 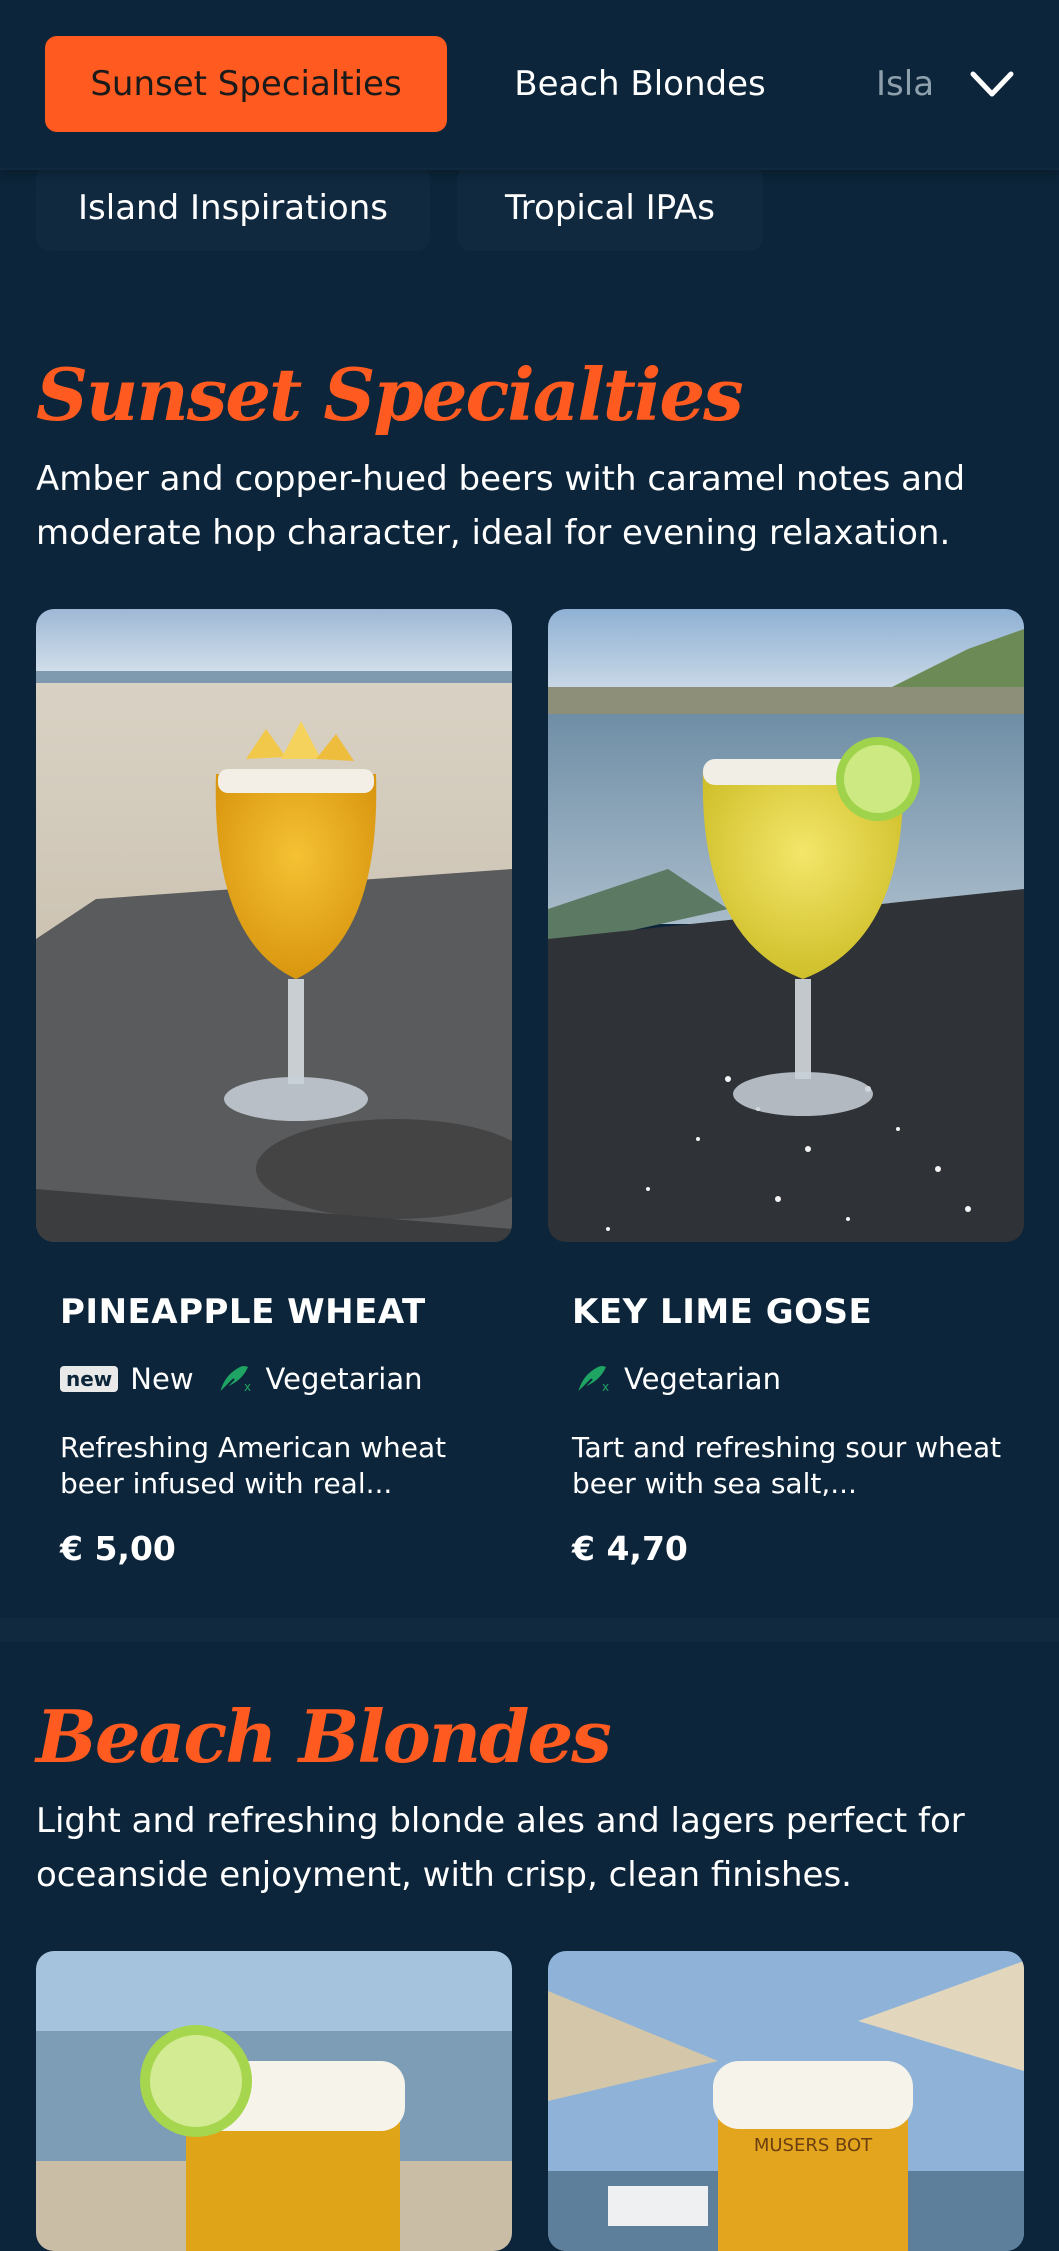 What do you see at coordinates (233, 208) in the screenshot?
I see `chip-island-inspirations: Island Inspirations` at bounding box center [233, 208].